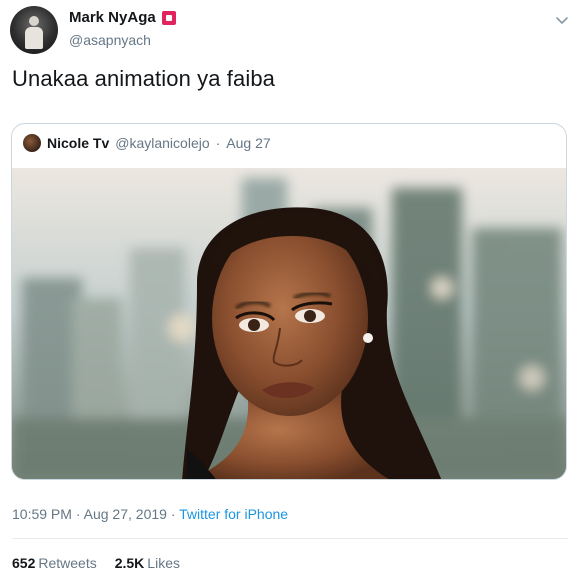 This screenshot has height=586, width=580. I want to click on quoted-date: Aug 27, so click(248, 143).